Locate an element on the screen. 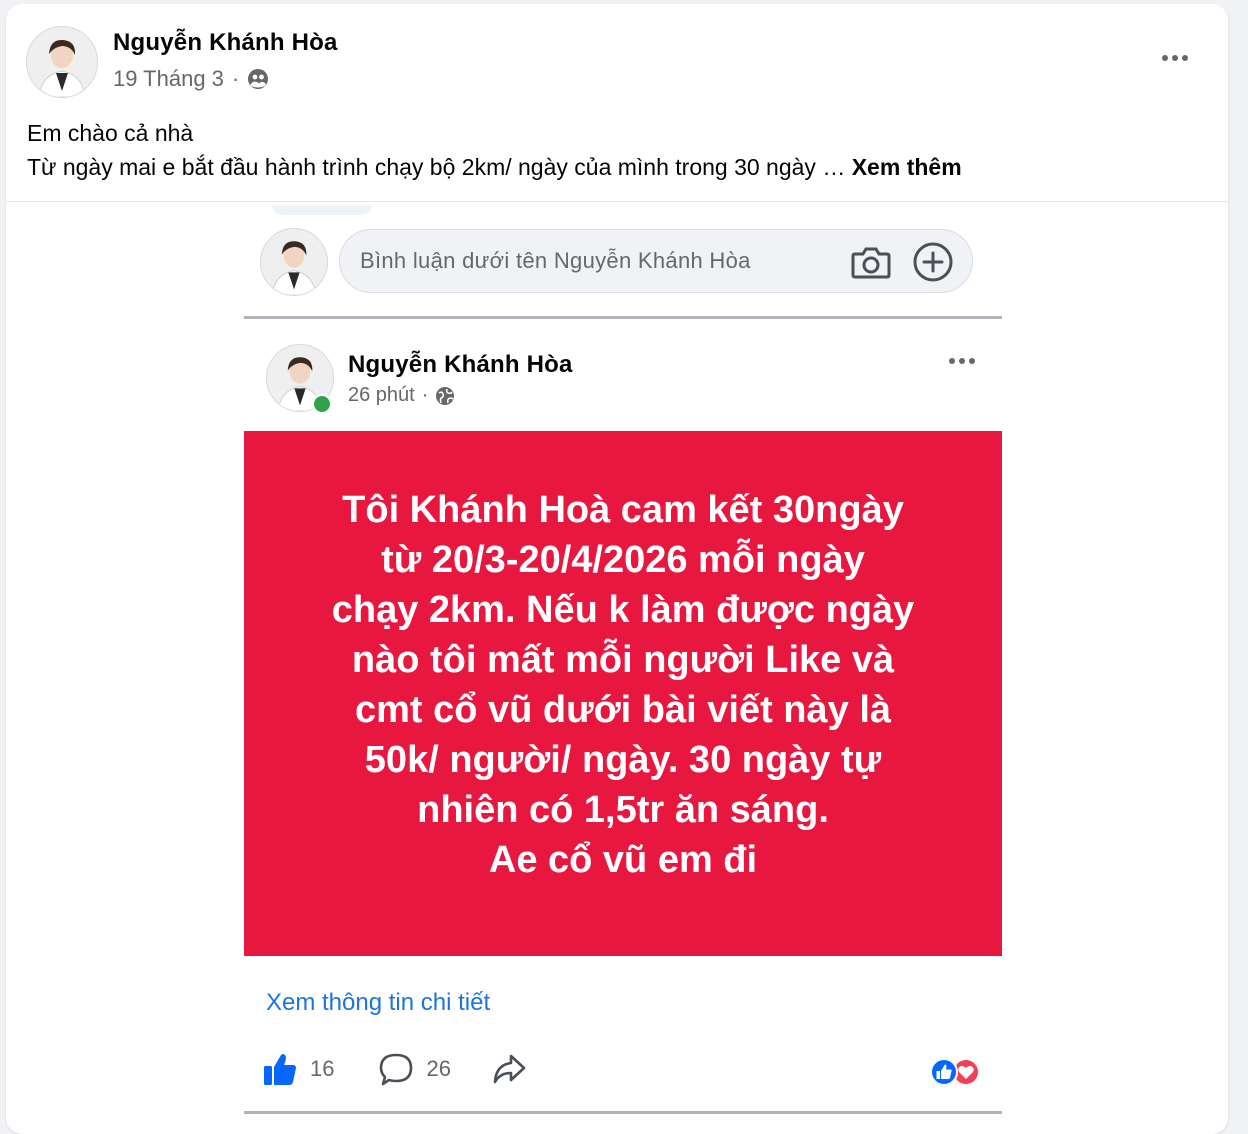 This screenshot has height=1134, width=1248. camera-icon is located at coordinates (871, 262).